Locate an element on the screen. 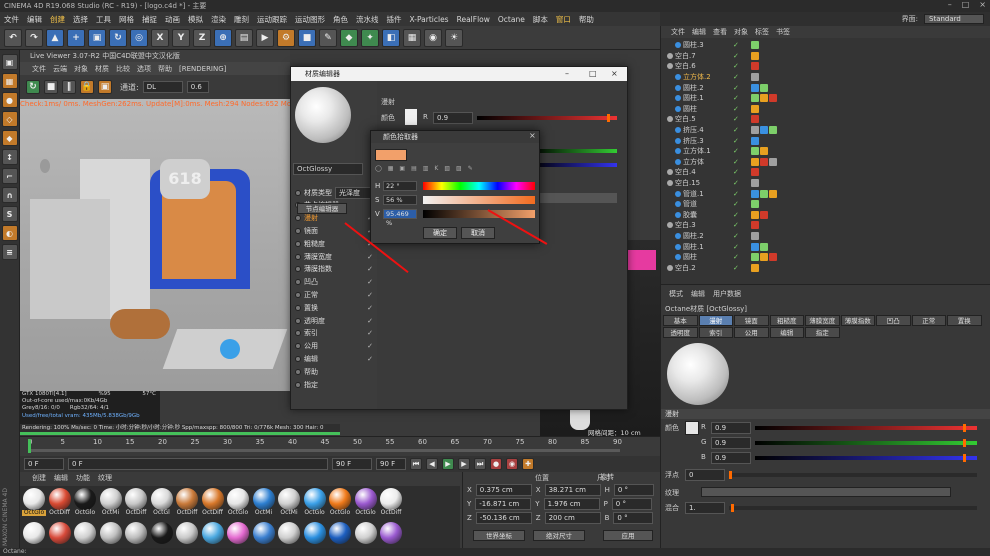 The width and height of the screenshot is (990, 556). attribute-tab: 索引 is located at coordinates (715, 332).